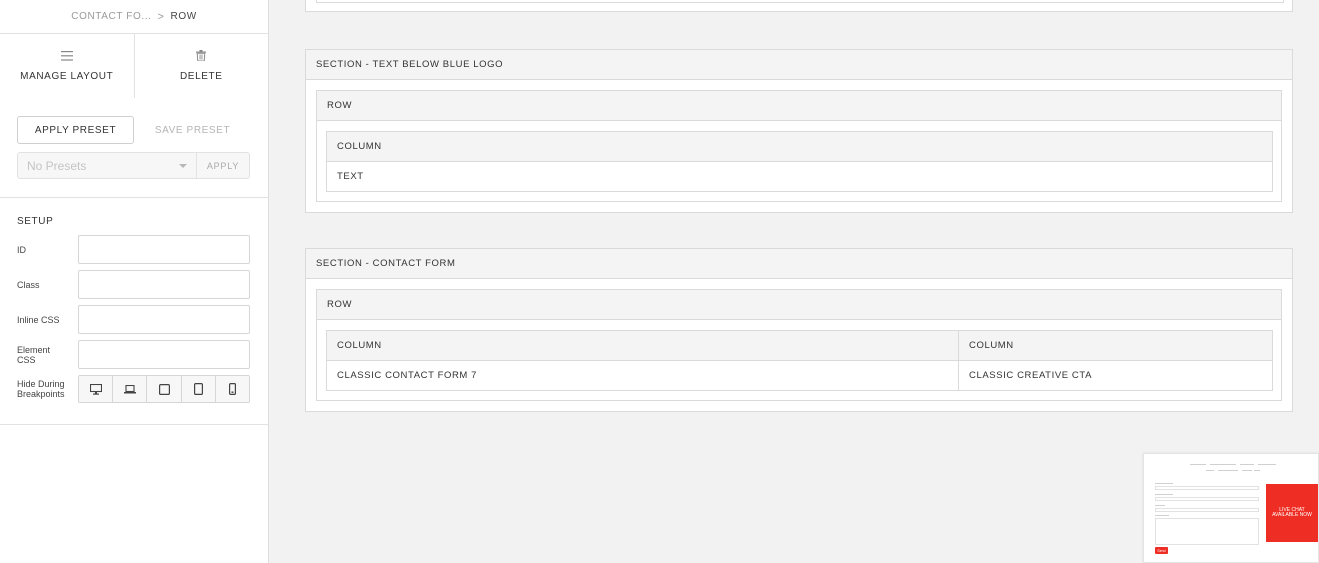  What do you see at coordinates (67, 76) in the screenshot?
I see `manage-layout-label: MANAGE LAYOUT` at bounding box center [67, 76].